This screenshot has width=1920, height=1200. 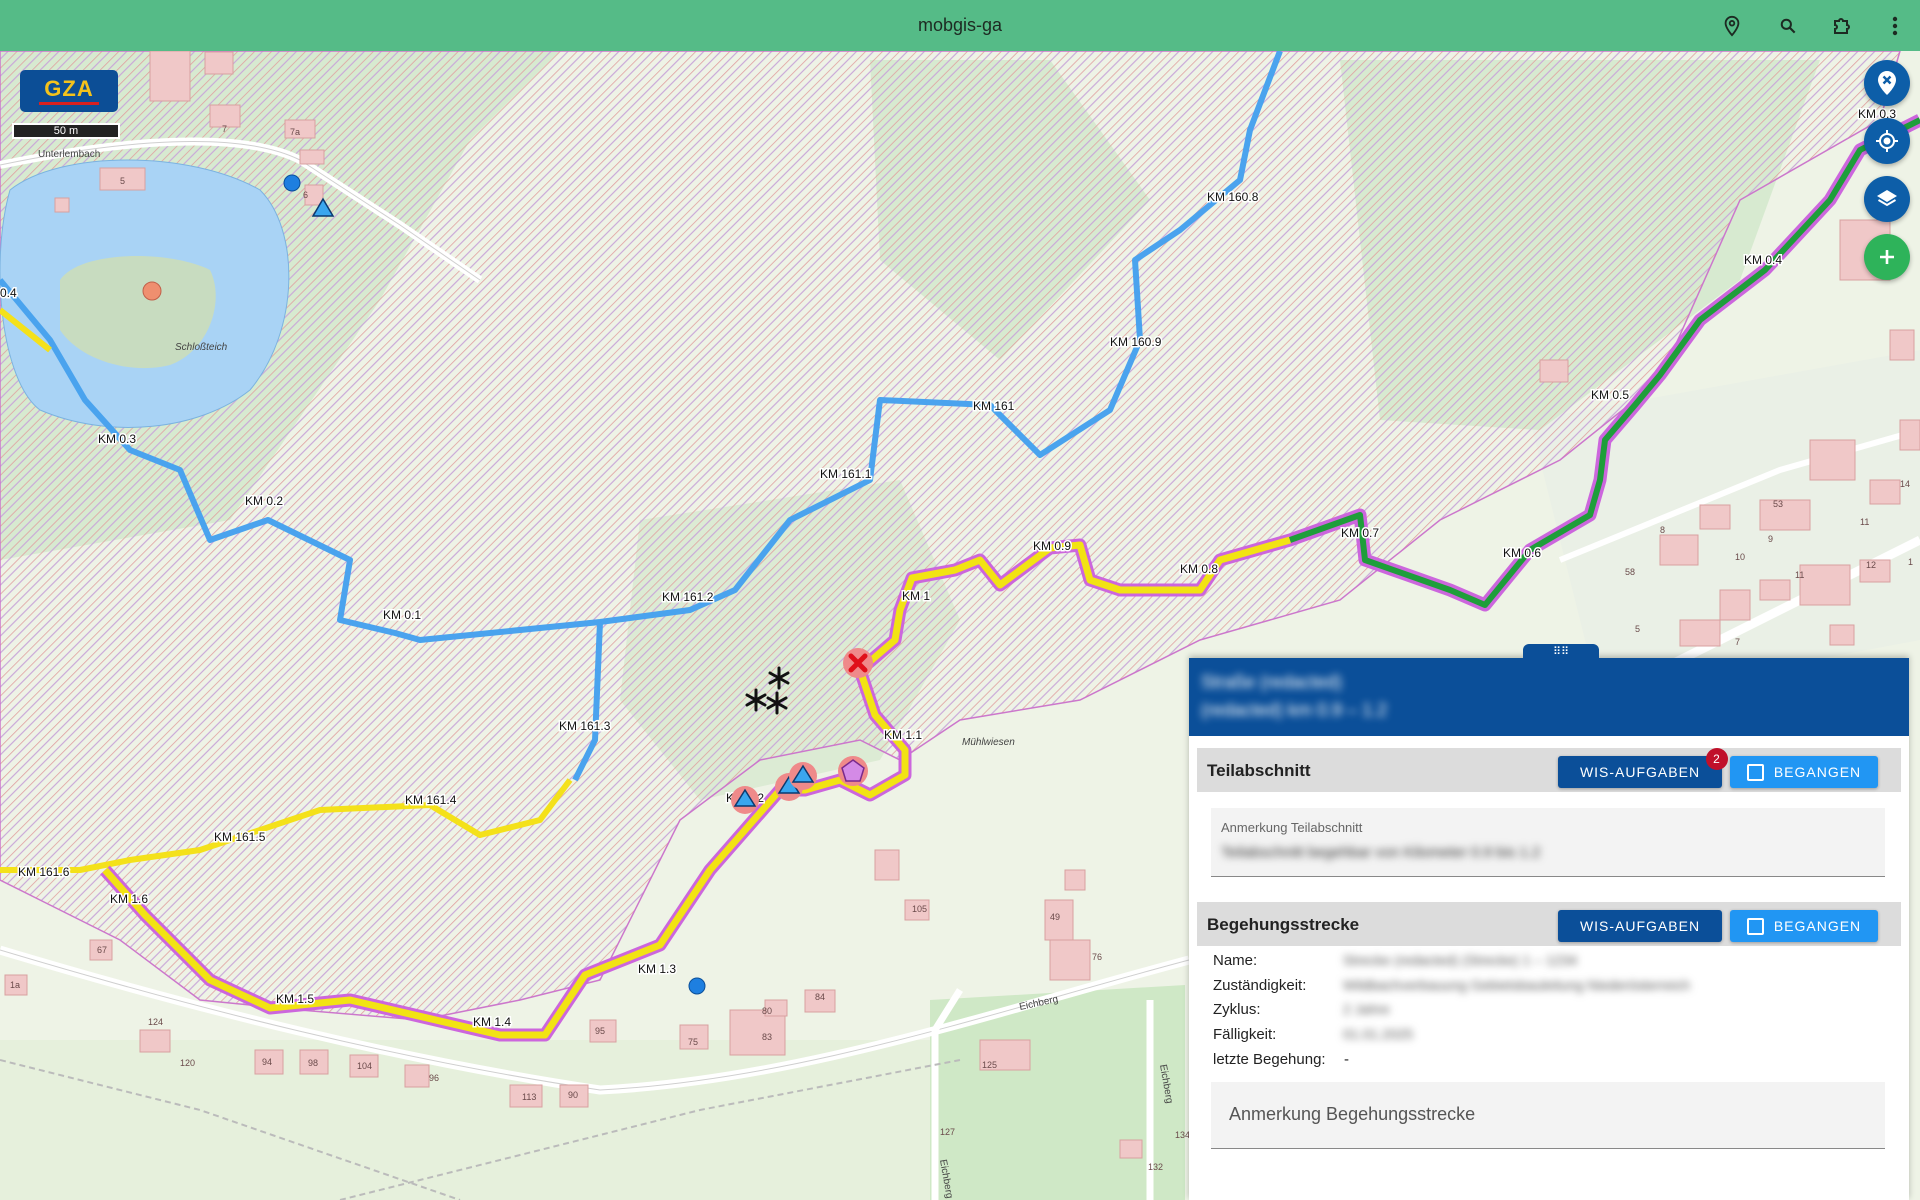 What do you see at coordinates (657, 969) in the screenshot?
I see `svg-text: KM 1.3` at bounding box center [657, 969].